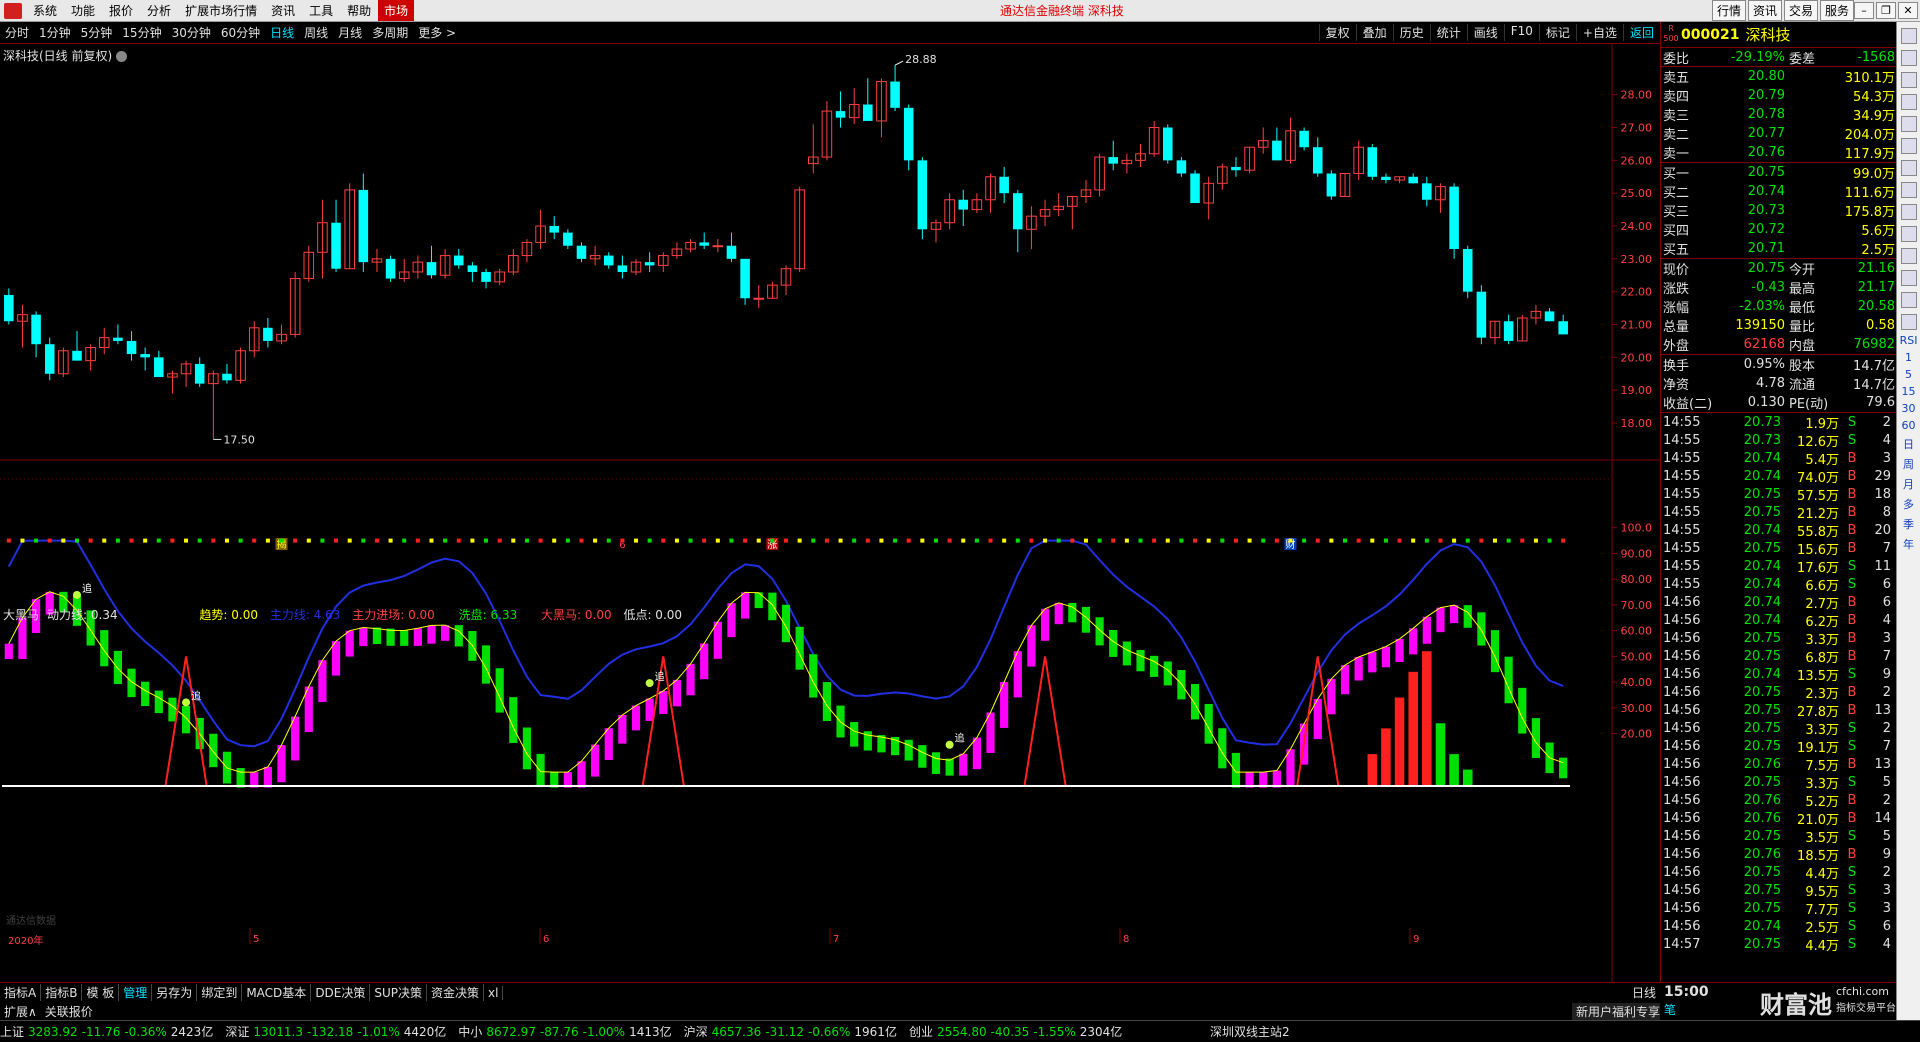 The height and width of the screenshot is (1042, 1920). Describe the element at coordinates (191, 32) in the screenshot. I see `period-30min: 30分钟` at that location.